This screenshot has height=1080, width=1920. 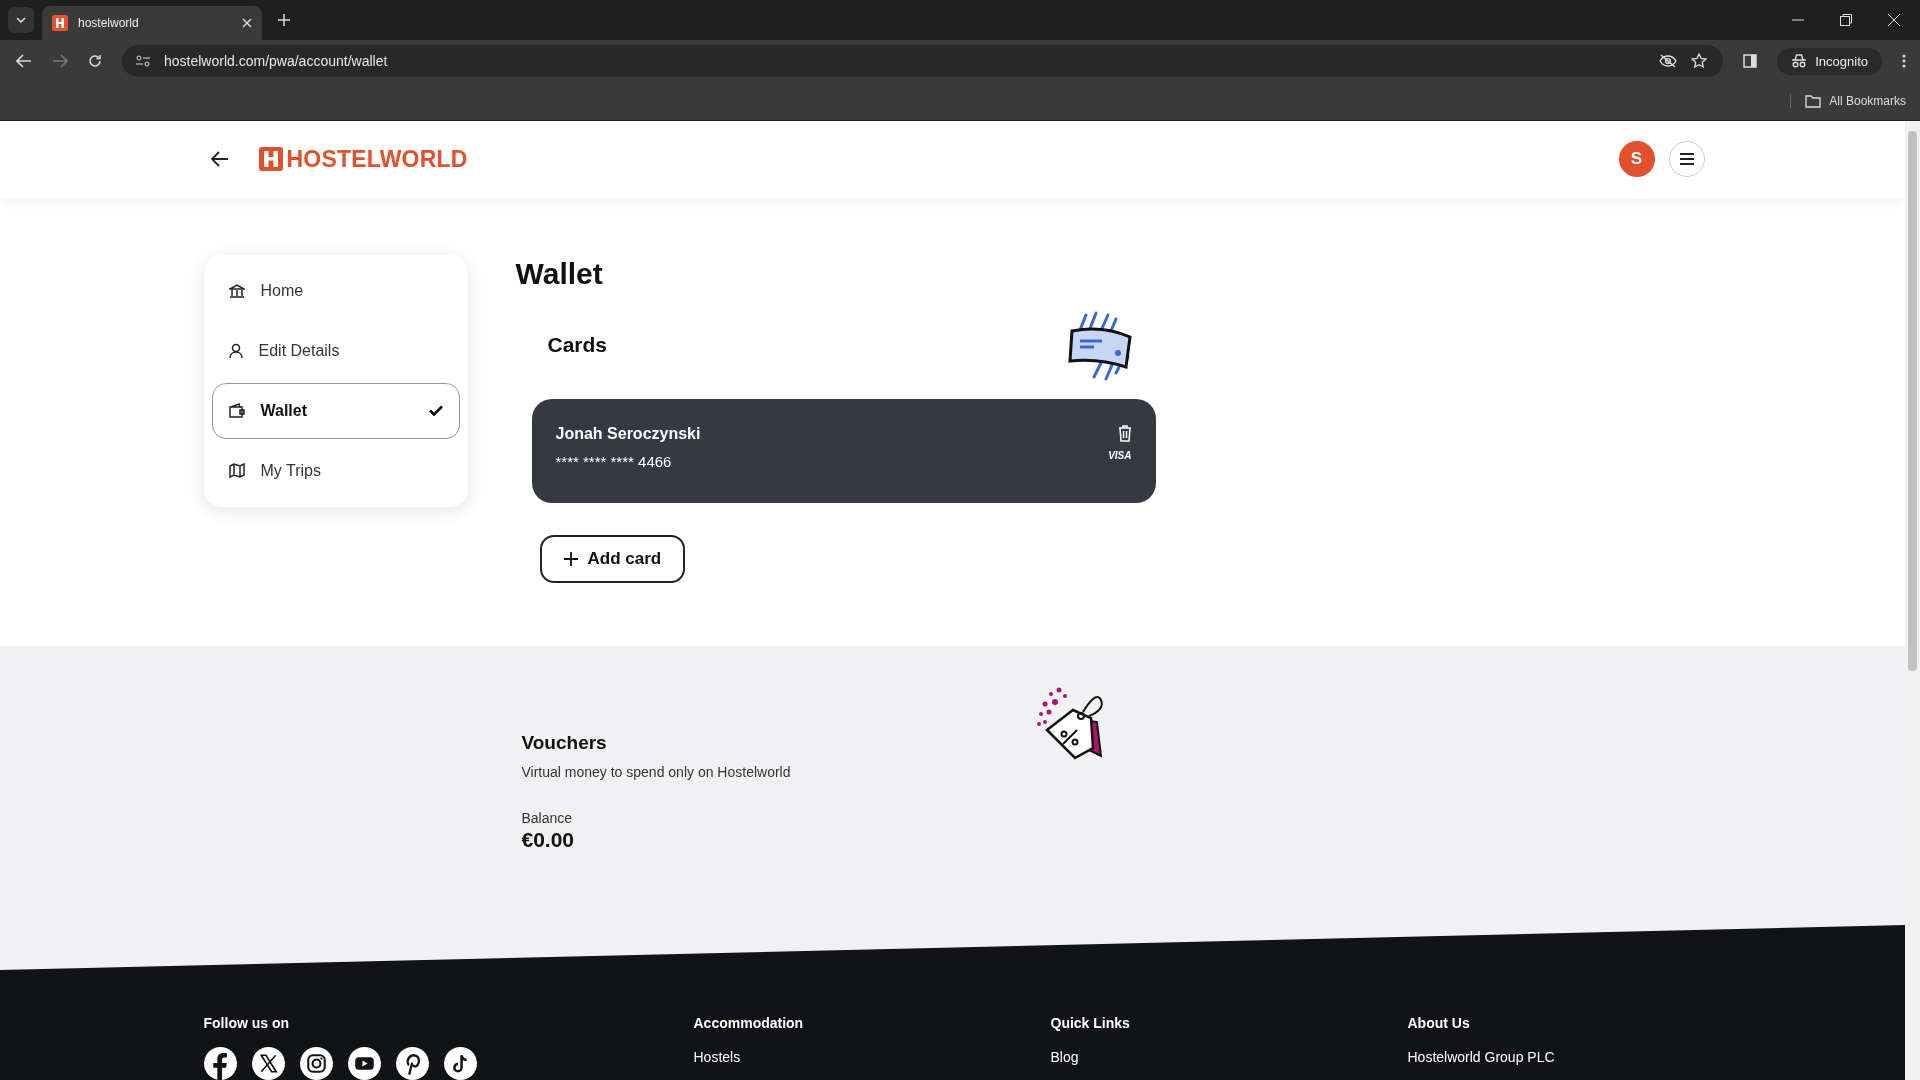 What do you see at coordinates (1750, 61) in the screenshot?
I see `side-panel-icon` at bounding box center [1750, 61].